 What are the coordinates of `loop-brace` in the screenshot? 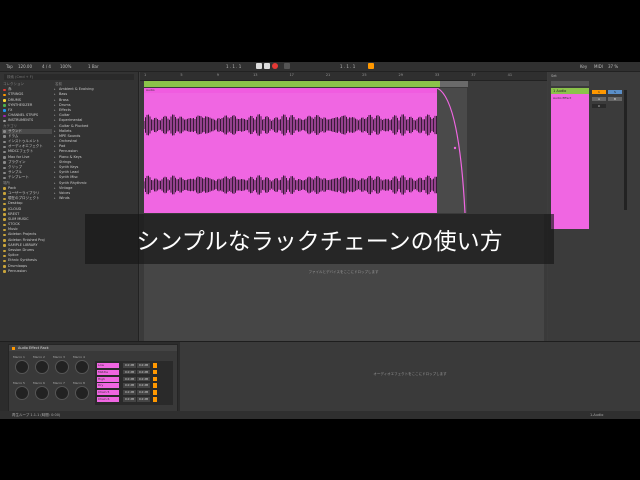 It's located at (292, 84).